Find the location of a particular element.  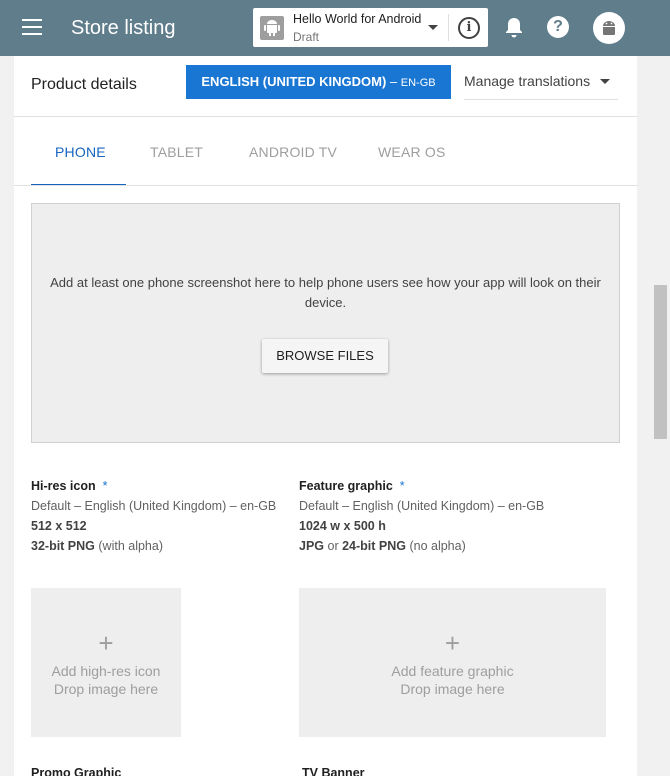

account-avatar is located at coordinates (609, 28).